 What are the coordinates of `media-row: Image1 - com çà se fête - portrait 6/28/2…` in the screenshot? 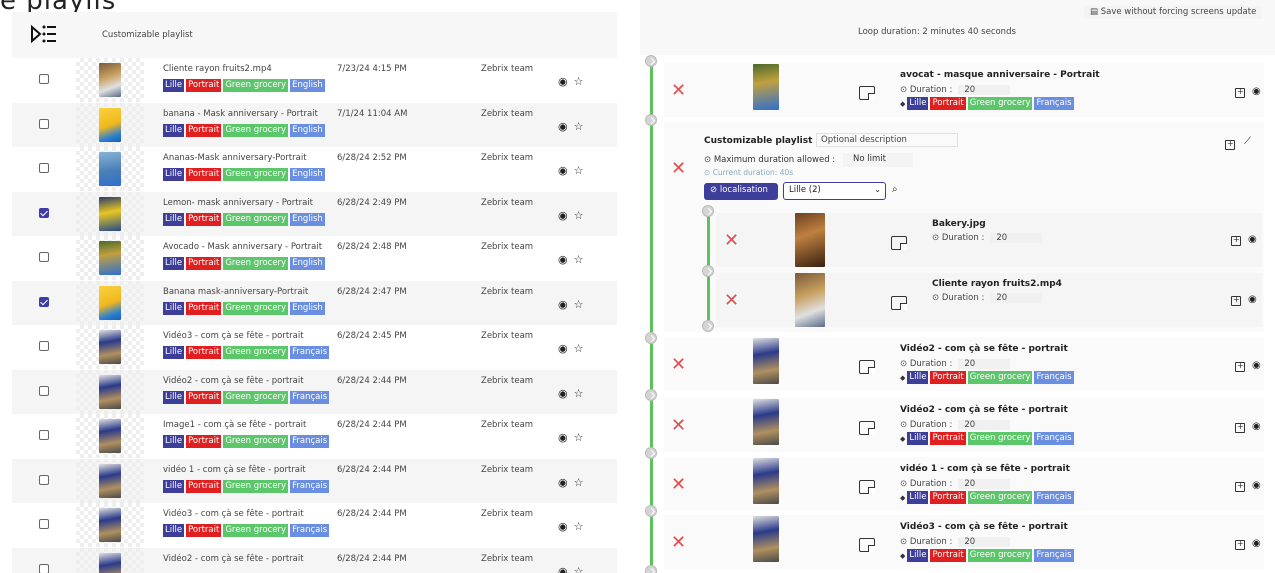 It's located at (314, 436).